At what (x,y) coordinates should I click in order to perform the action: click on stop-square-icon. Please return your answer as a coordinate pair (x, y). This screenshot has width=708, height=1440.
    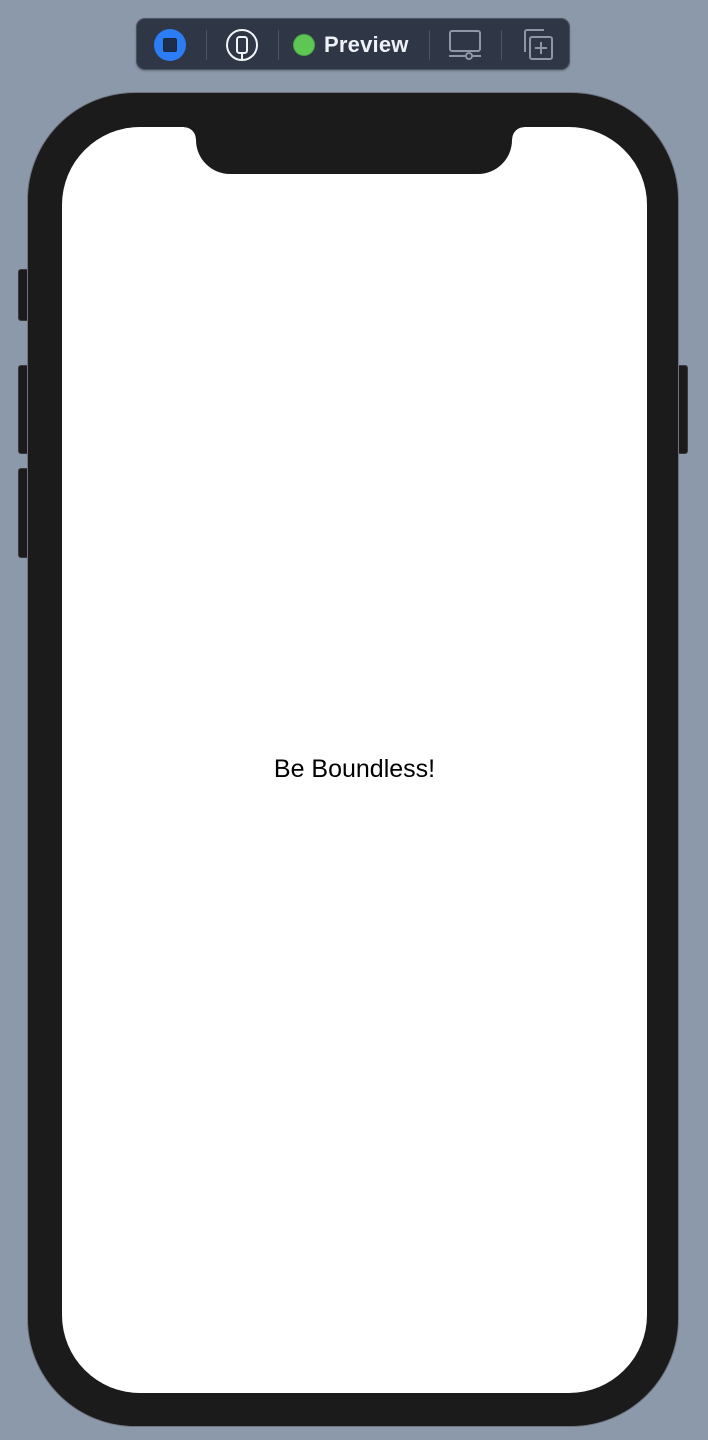
    Looking at the image, I should click on (170, 45).